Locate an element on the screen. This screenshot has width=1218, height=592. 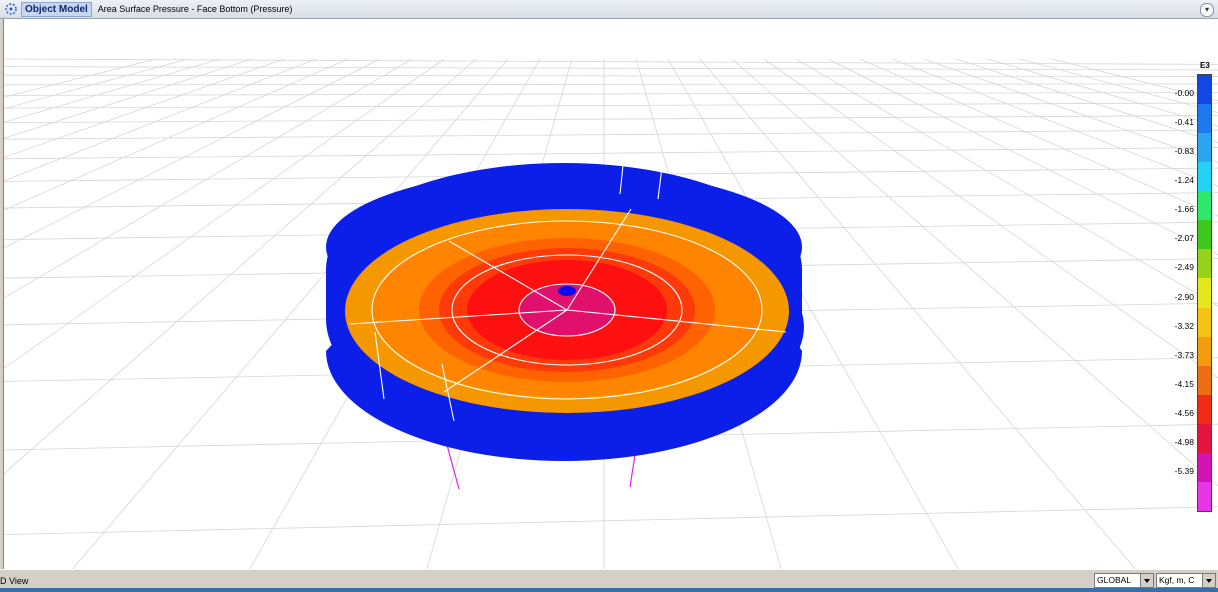
legend-scale-label: E3 is located at coordinates (1205, 65).